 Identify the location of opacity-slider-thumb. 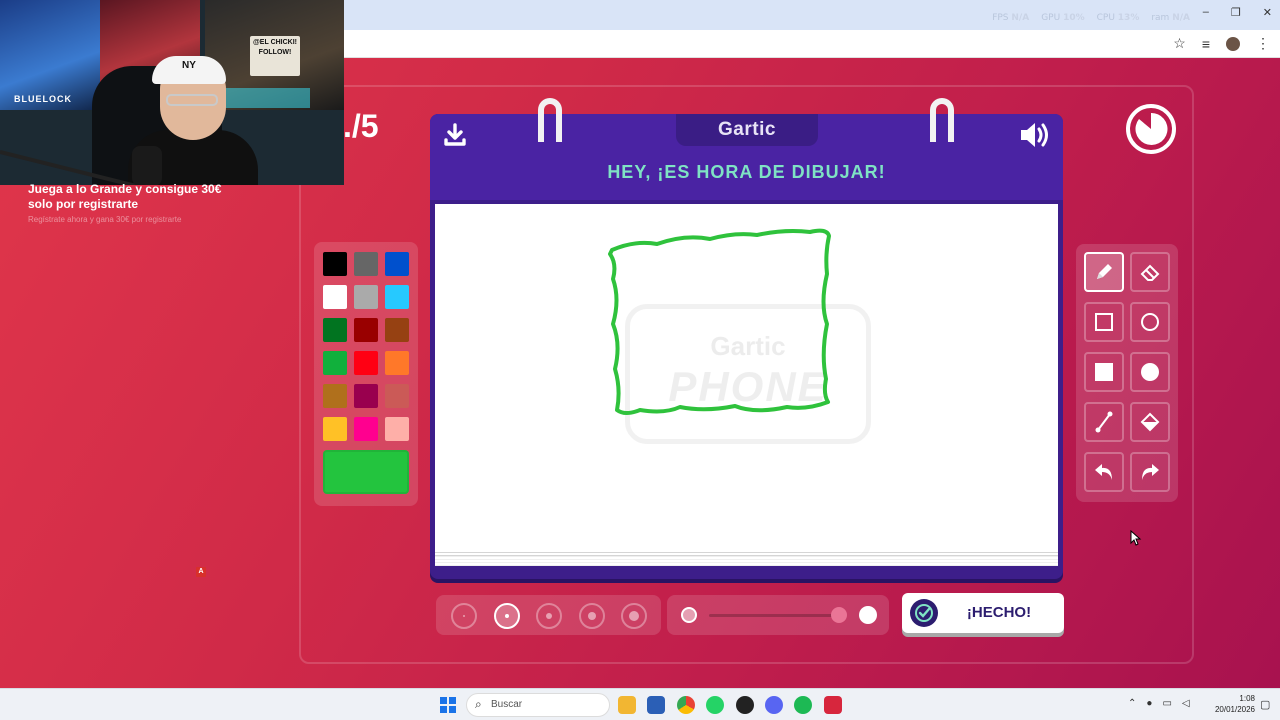
(839, 615).